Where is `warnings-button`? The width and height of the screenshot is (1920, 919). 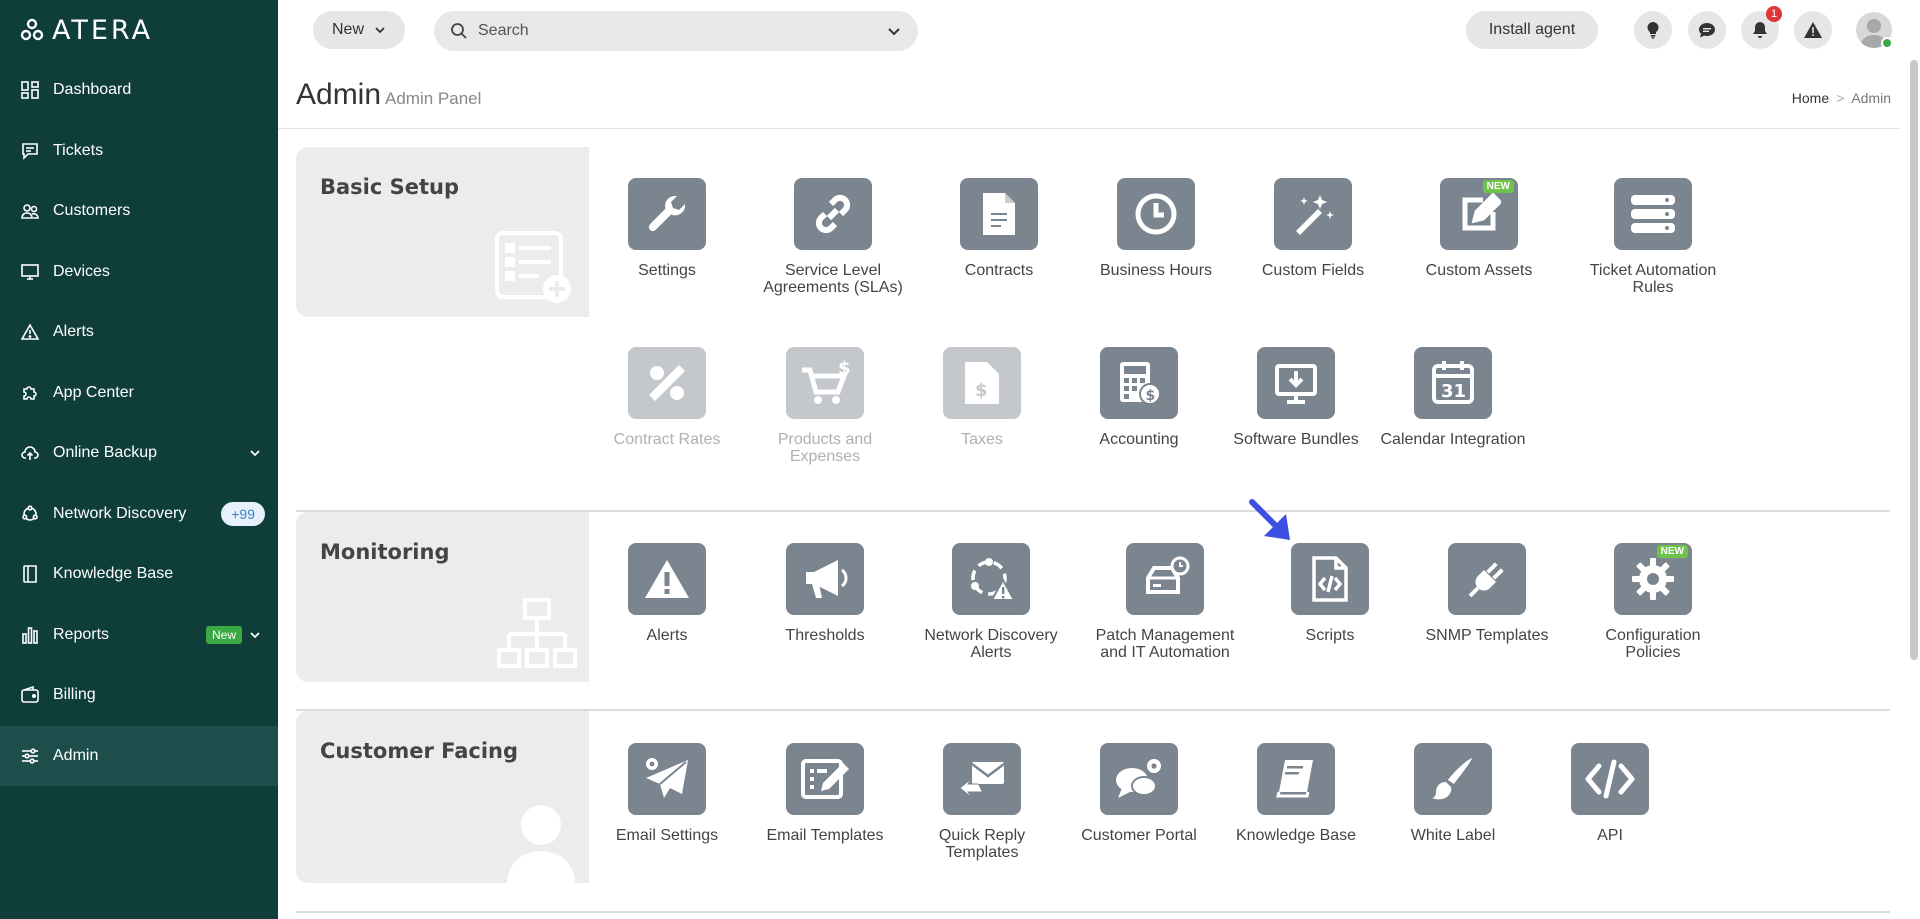
warnings-button is located at coordinates (1813, 30).